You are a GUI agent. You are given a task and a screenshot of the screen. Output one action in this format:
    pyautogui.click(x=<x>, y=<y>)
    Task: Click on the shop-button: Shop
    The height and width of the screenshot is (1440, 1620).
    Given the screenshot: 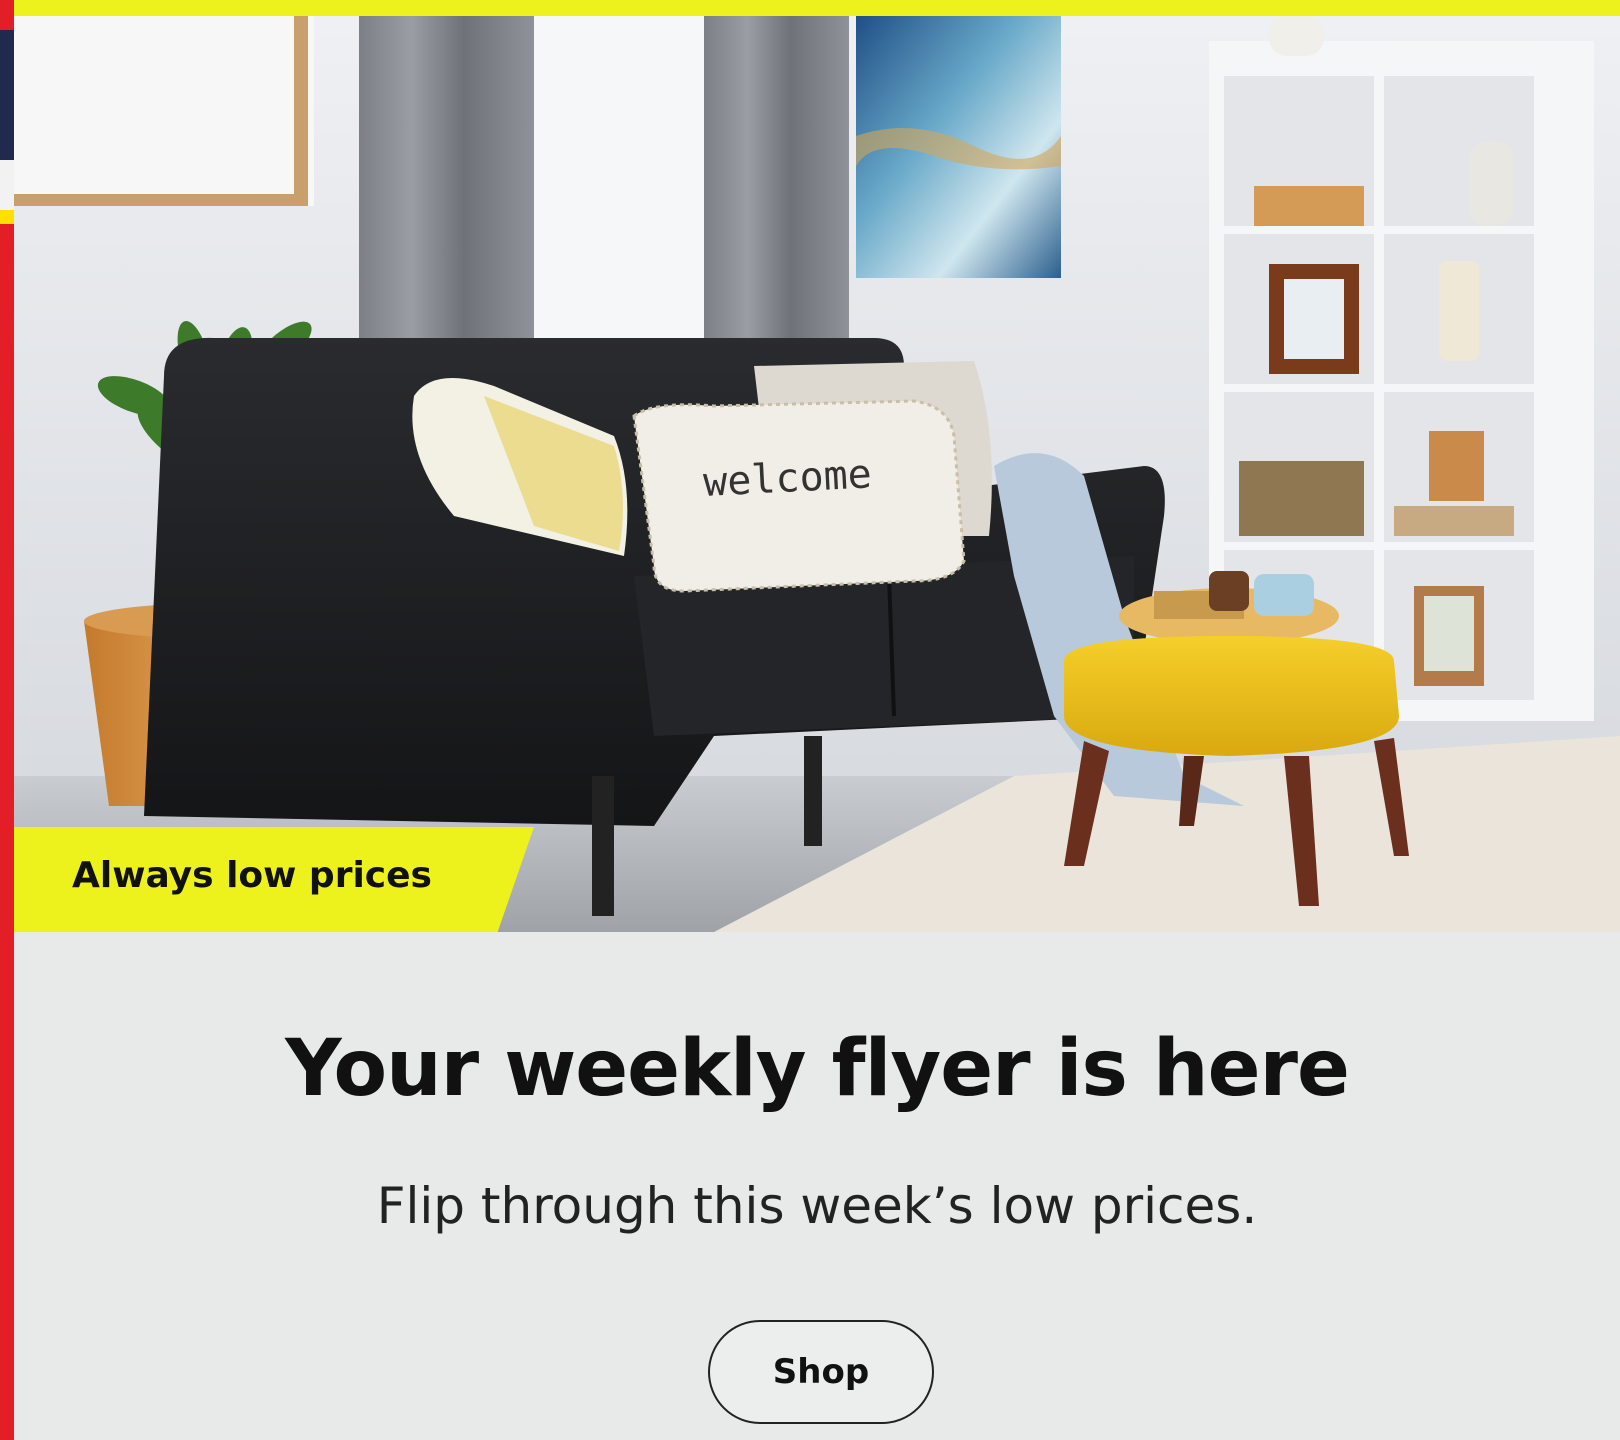 What is the action you would take?
    pyautogui.click(x=821, y=1372)
    